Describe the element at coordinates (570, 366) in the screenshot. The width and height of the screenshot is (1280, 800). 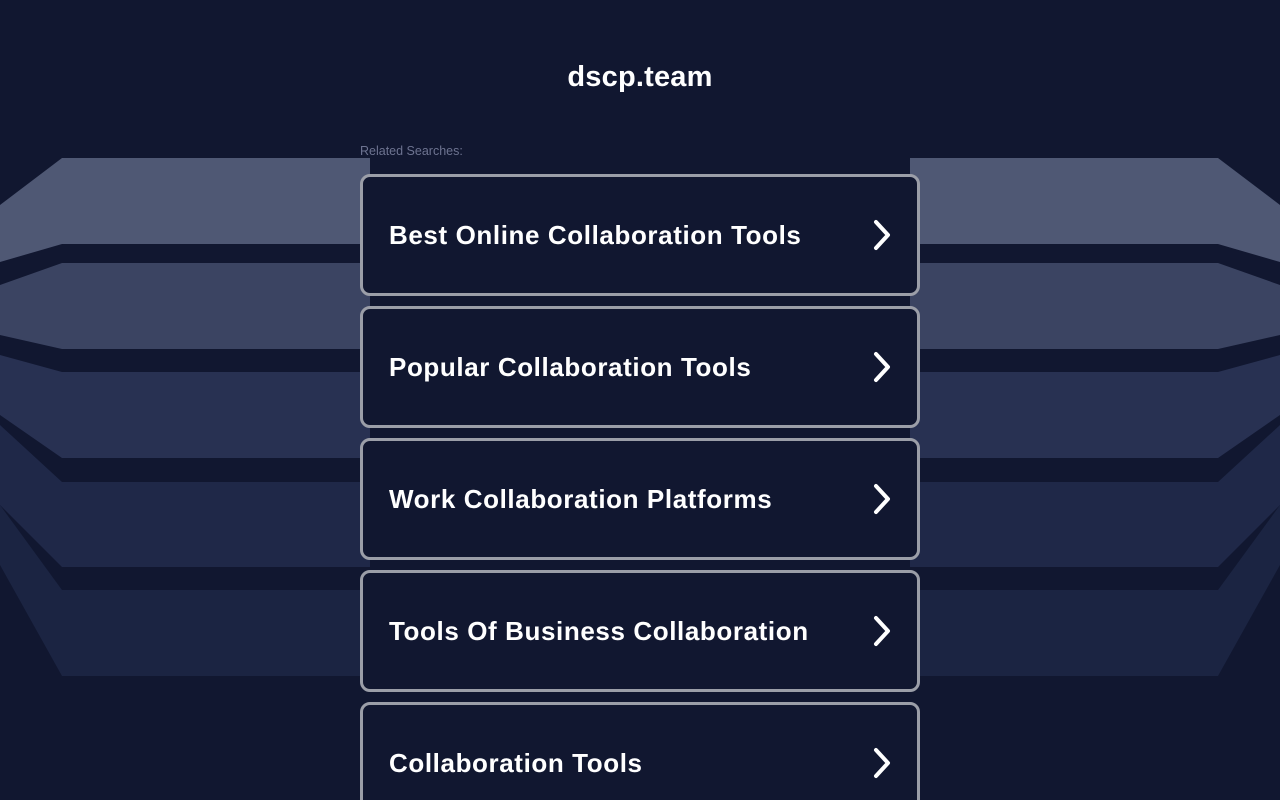
I see `related-search-label: Popular Collaboration Tools` at that location.